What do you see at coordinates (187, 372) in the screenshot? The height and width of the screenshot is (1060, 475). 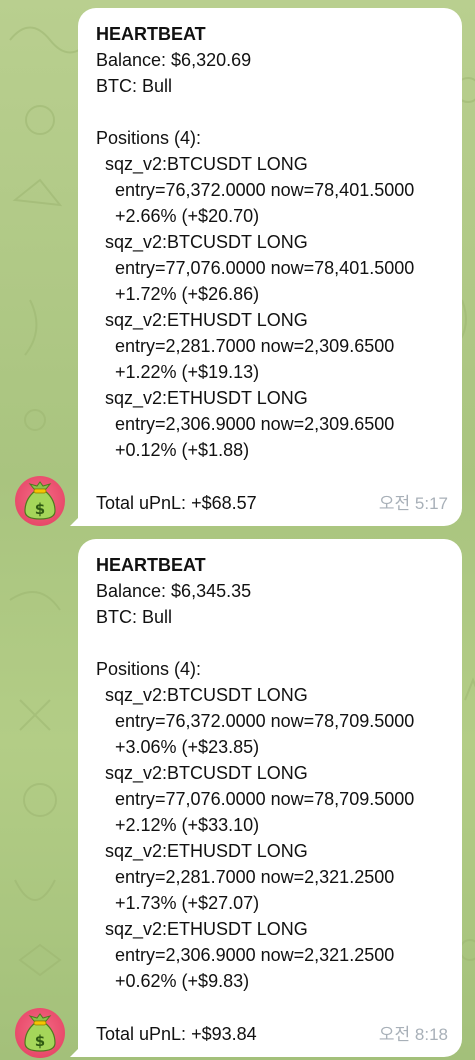 I see `position-pnl: +1.22% (+$19.13)` at bounding box center [187, 372].